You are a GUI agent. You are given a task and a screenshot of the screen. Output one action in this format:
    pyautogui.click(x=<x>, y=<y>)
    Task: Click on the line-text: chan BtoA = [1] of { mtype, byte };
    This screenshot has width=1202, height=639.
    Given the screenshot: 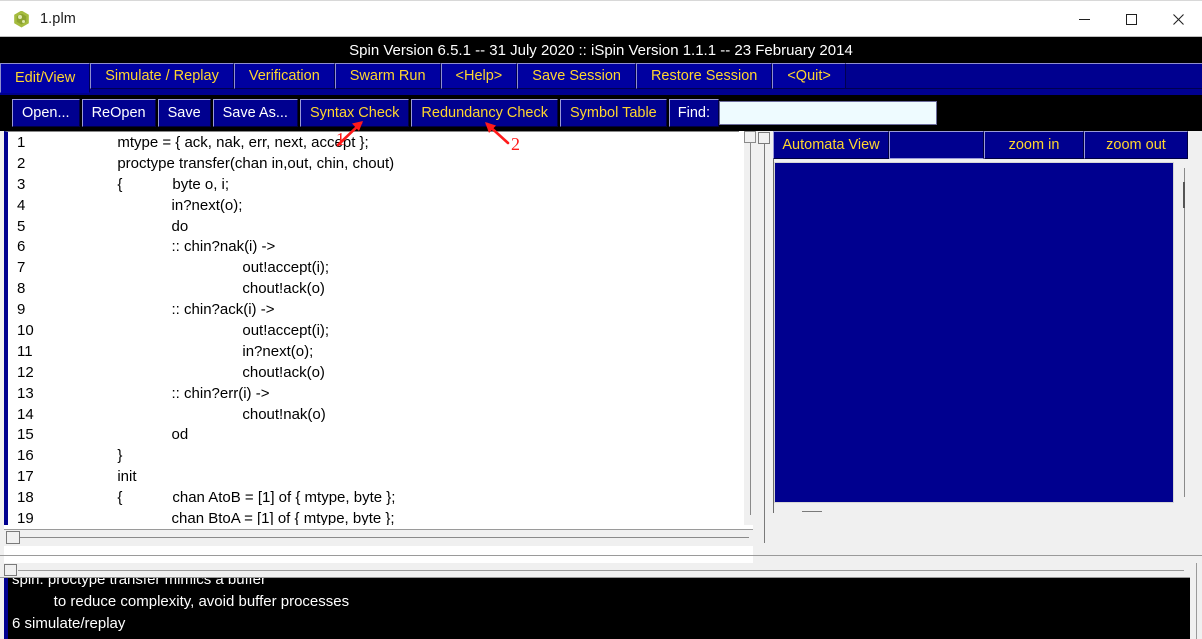 What is the action you would take?
    pyautogui.click(x=239, y=517)
    